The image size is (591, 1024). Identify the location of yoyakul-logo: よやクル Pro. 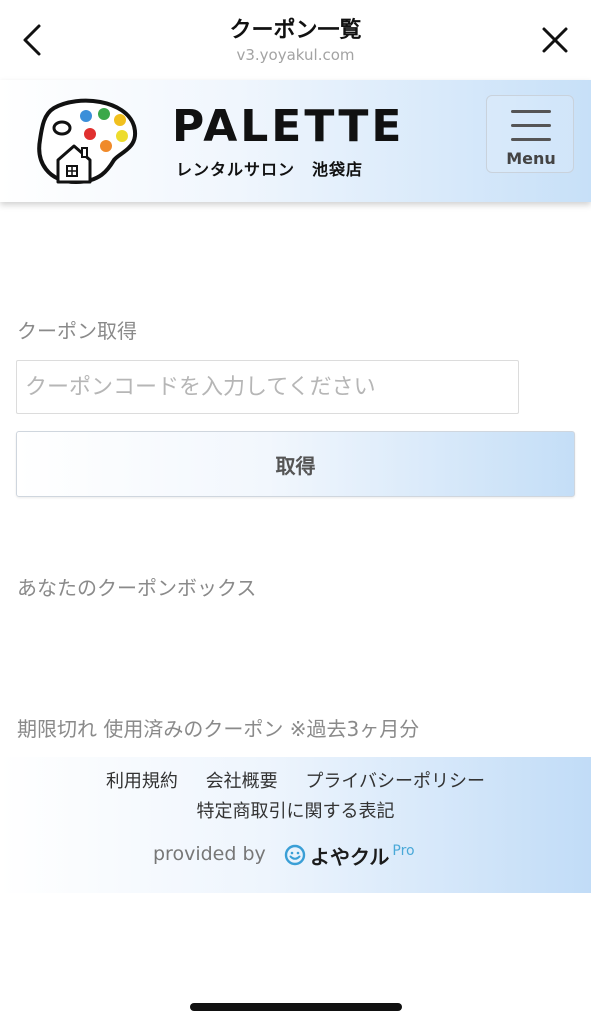
(349, 855).